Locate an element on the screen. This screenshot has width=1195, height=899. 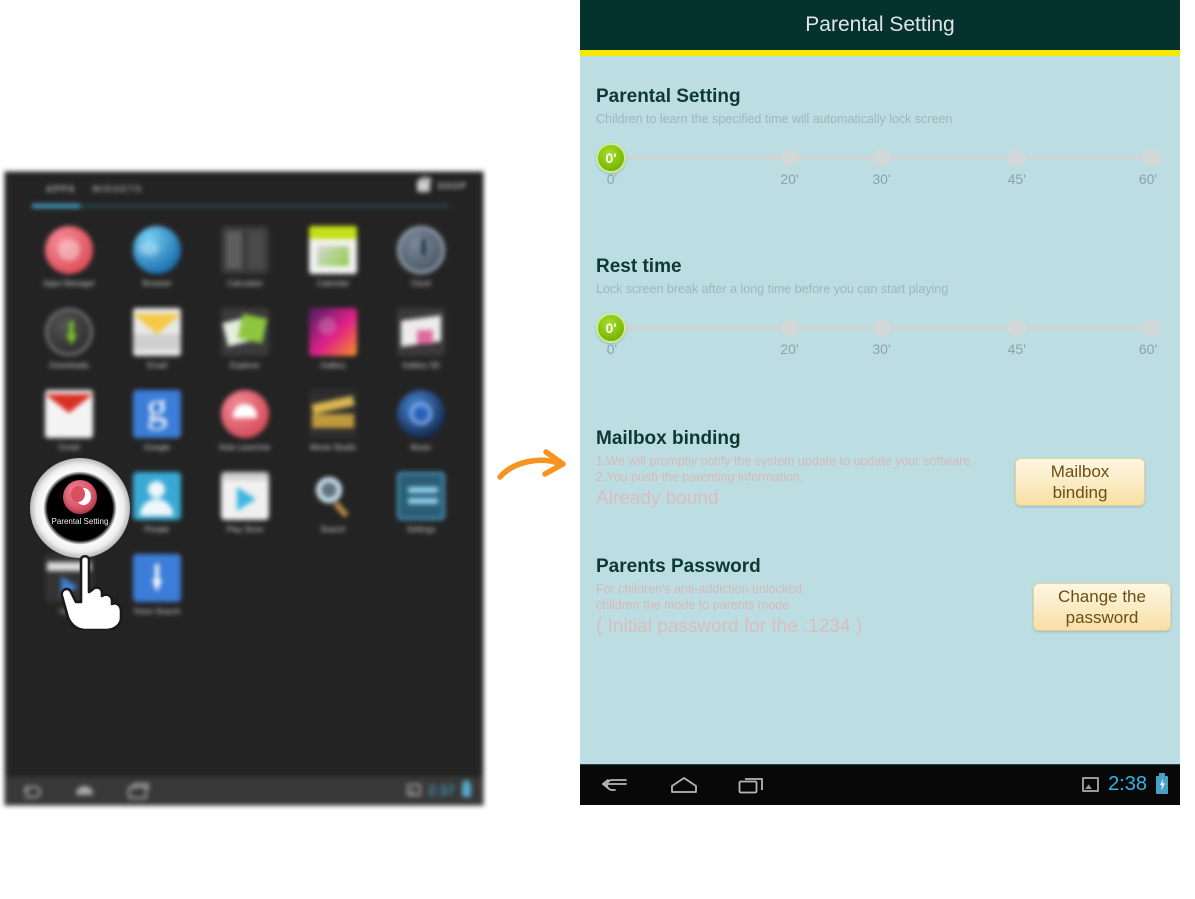
google-icon is located at coordinates (157, 414).